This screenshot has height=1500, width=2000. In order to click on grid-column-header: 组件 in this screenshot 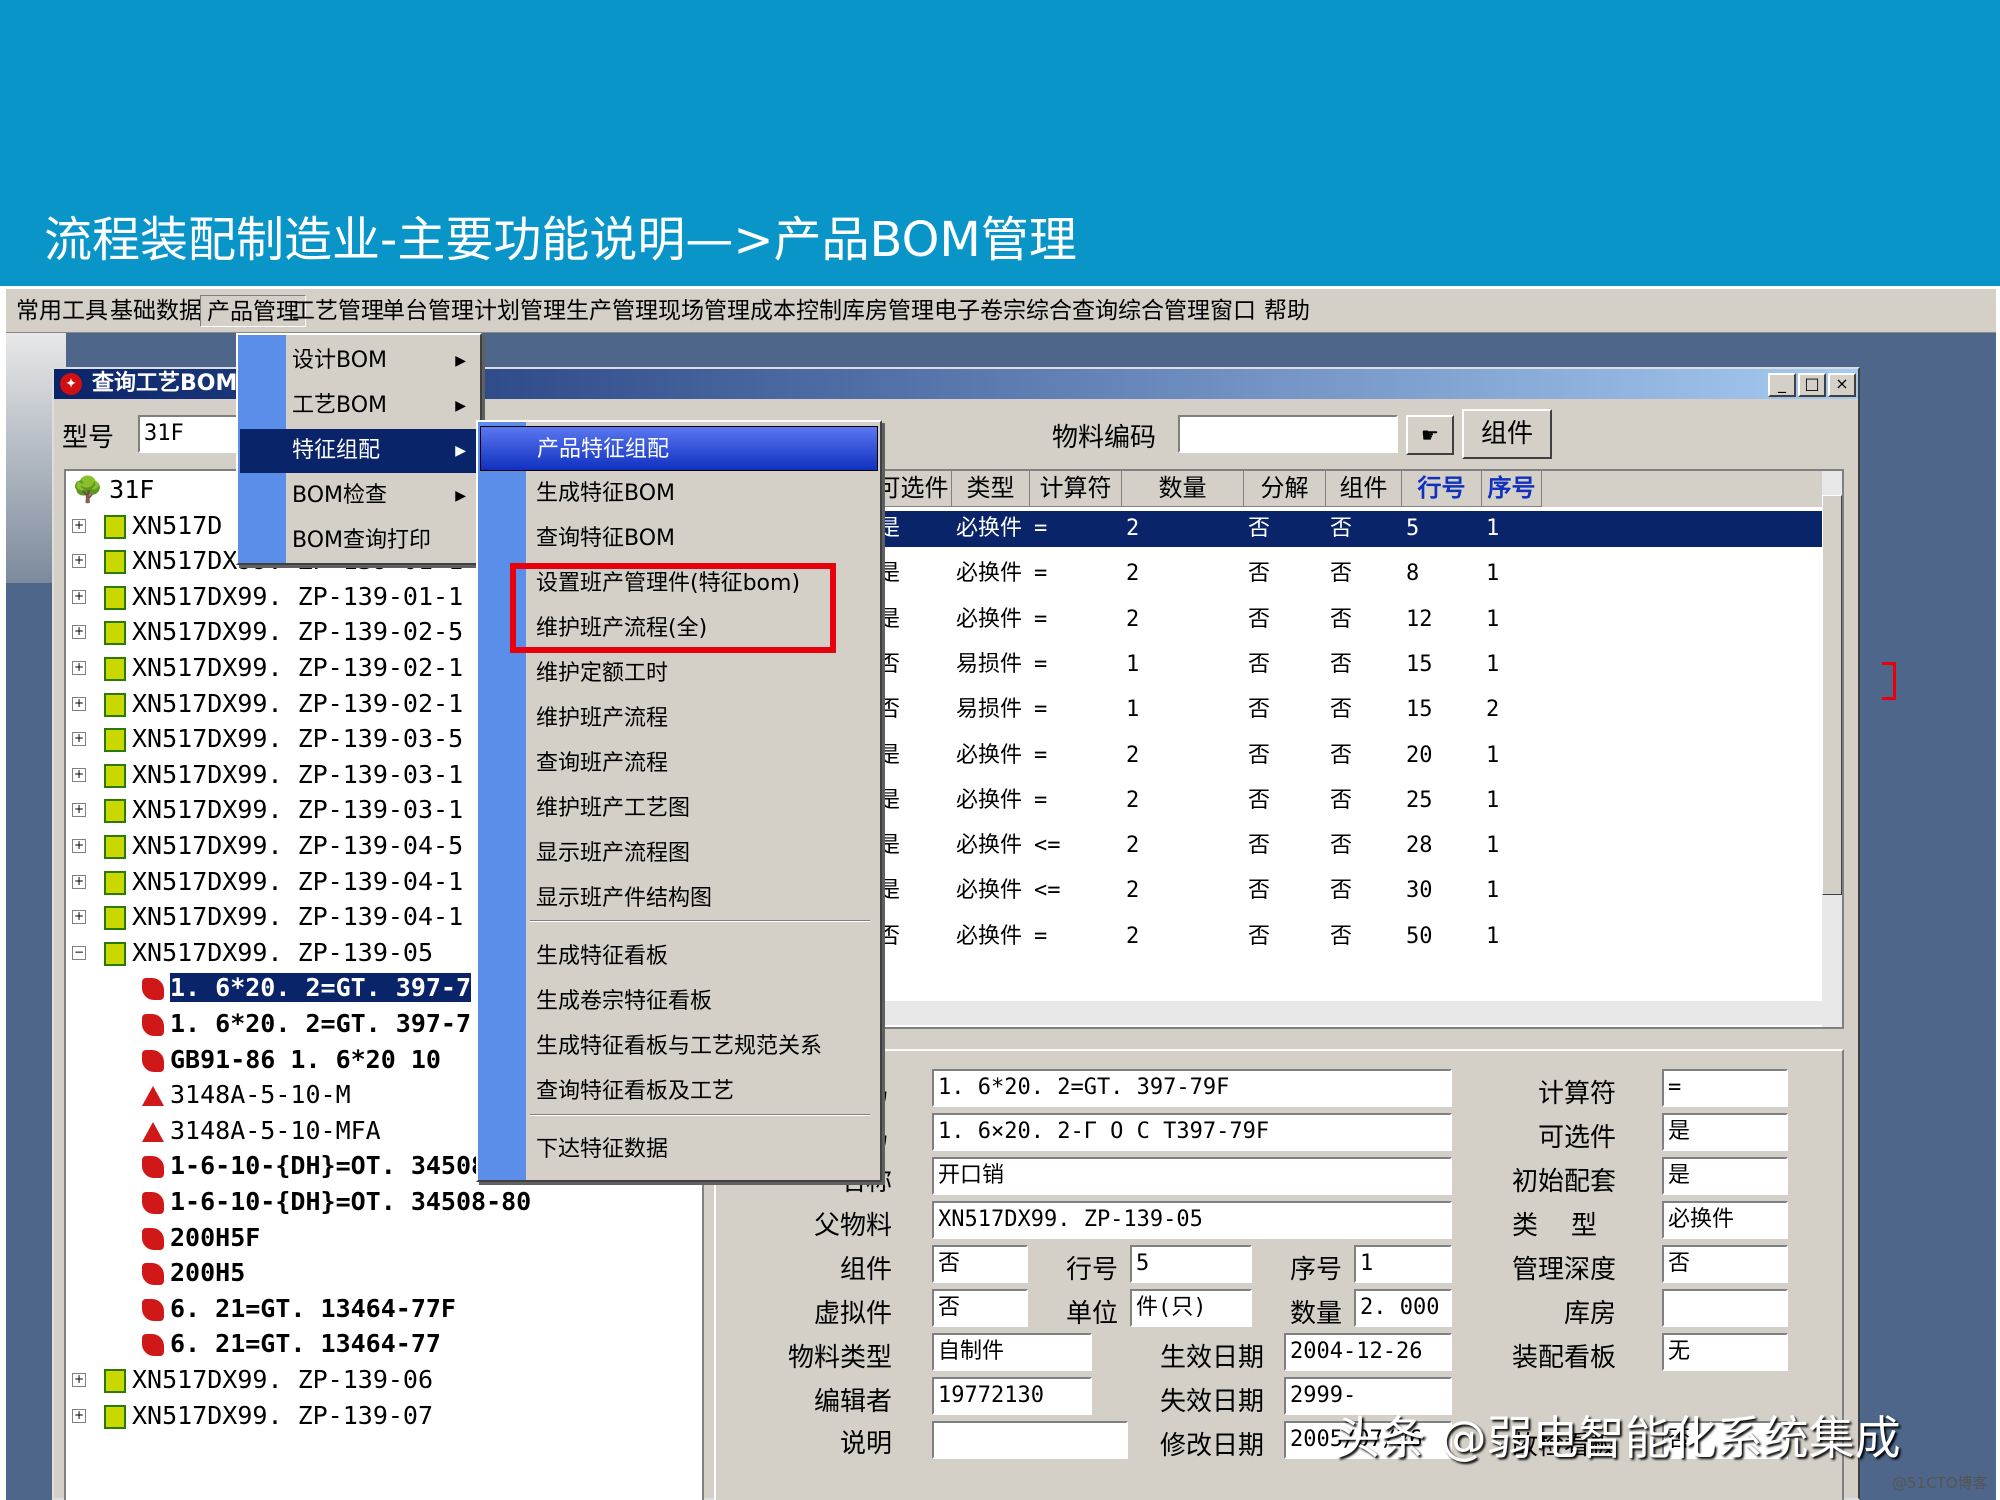, I will do `click(1364, 489)`.